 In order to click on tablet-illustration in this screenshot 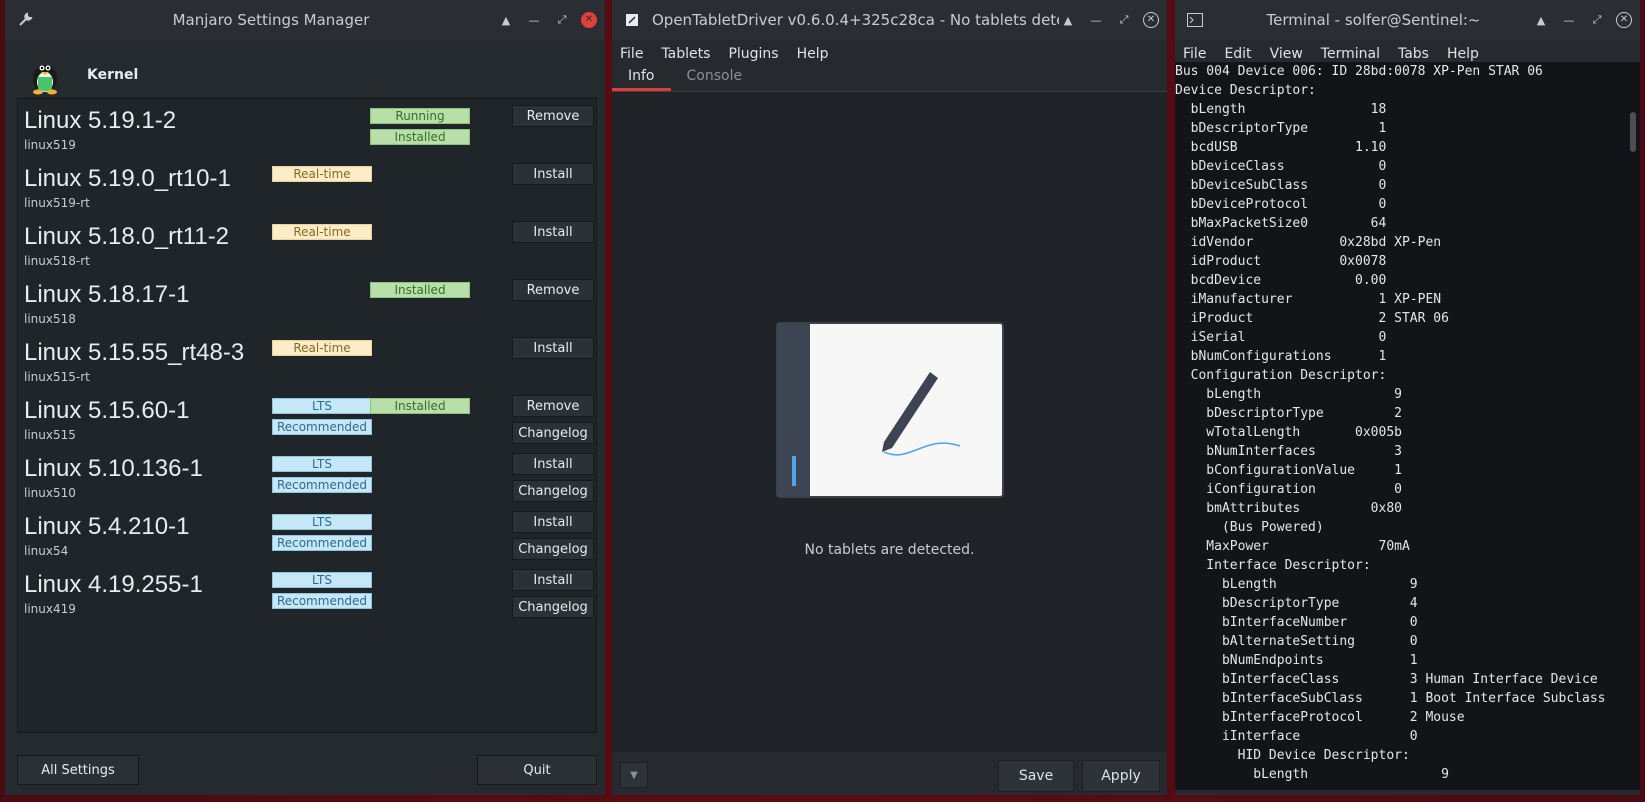, I will do `click(890, 410)`.